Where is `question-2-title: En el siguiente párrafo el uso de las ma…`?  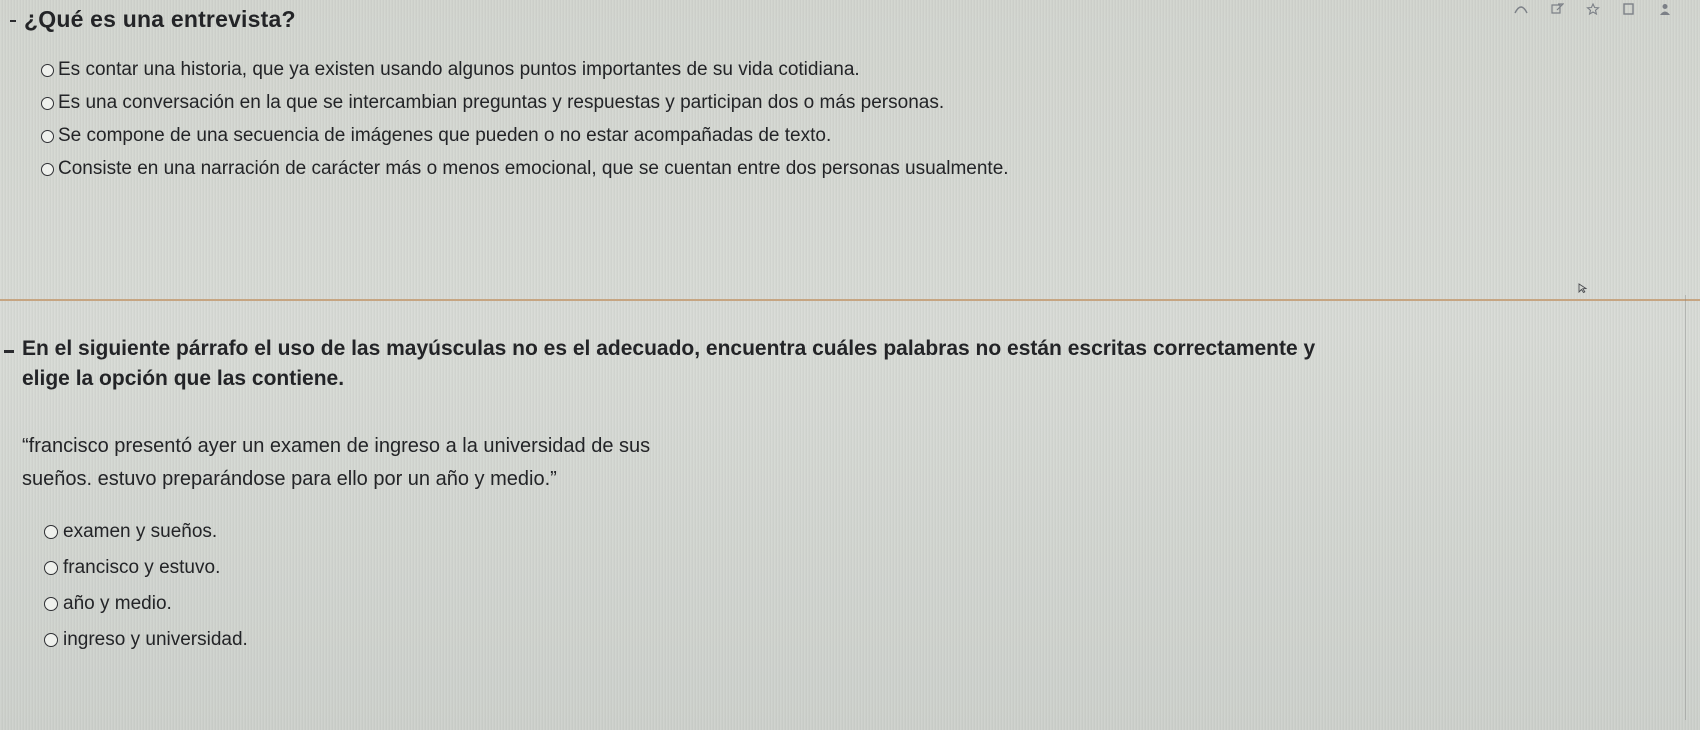
question-2-title: En el siguiente párrafo el uso de las ma… is located at coordinates (845, 364).